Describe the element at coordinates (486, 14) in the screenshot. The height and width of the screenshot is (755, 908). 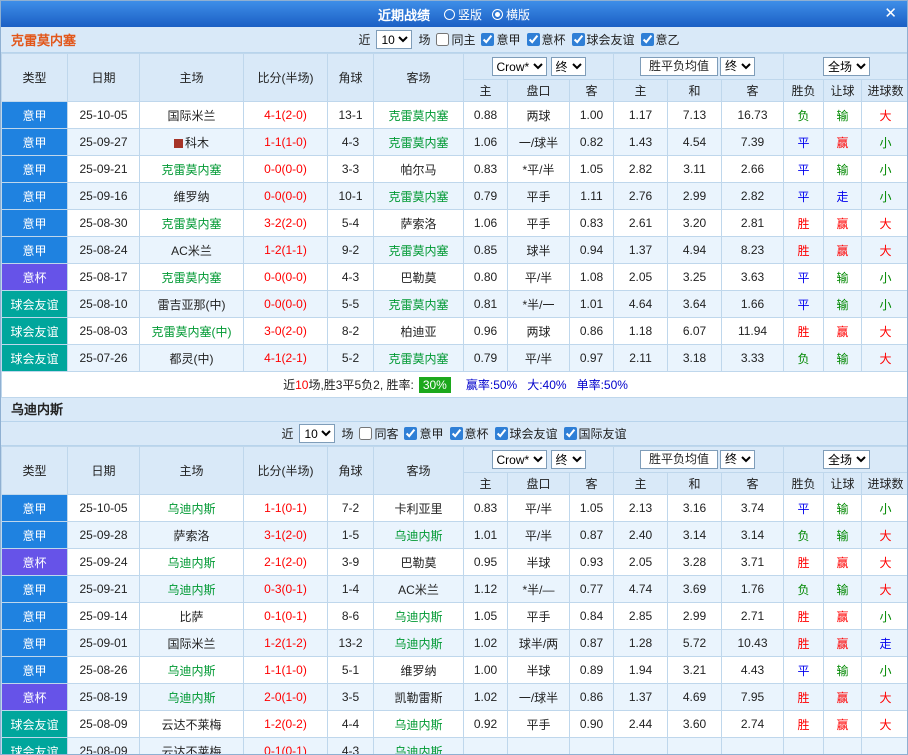
I see `layout-switch: 竖版 横版` at that location.